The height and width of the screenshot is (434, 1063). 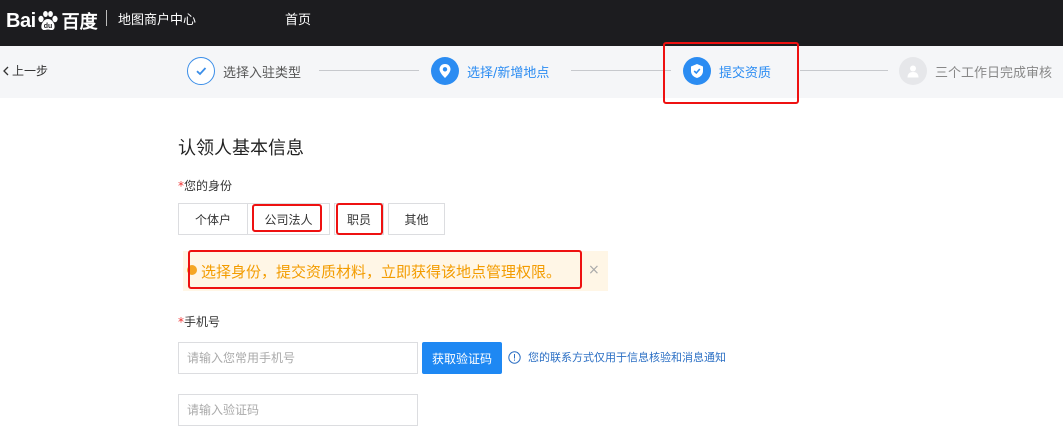 I want to click on identity-option-other: 其他, so click(x=416, y=219).